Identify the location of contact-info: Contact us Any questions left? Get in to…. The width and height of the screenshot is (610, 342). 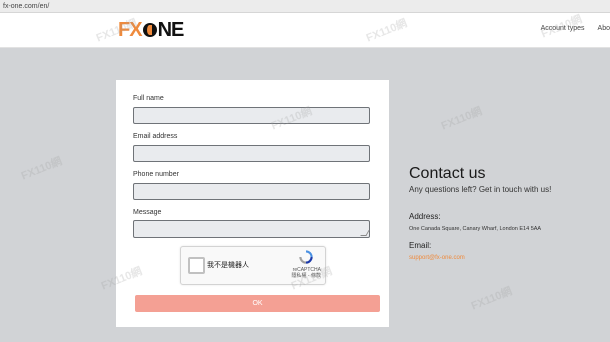
(480, 213).